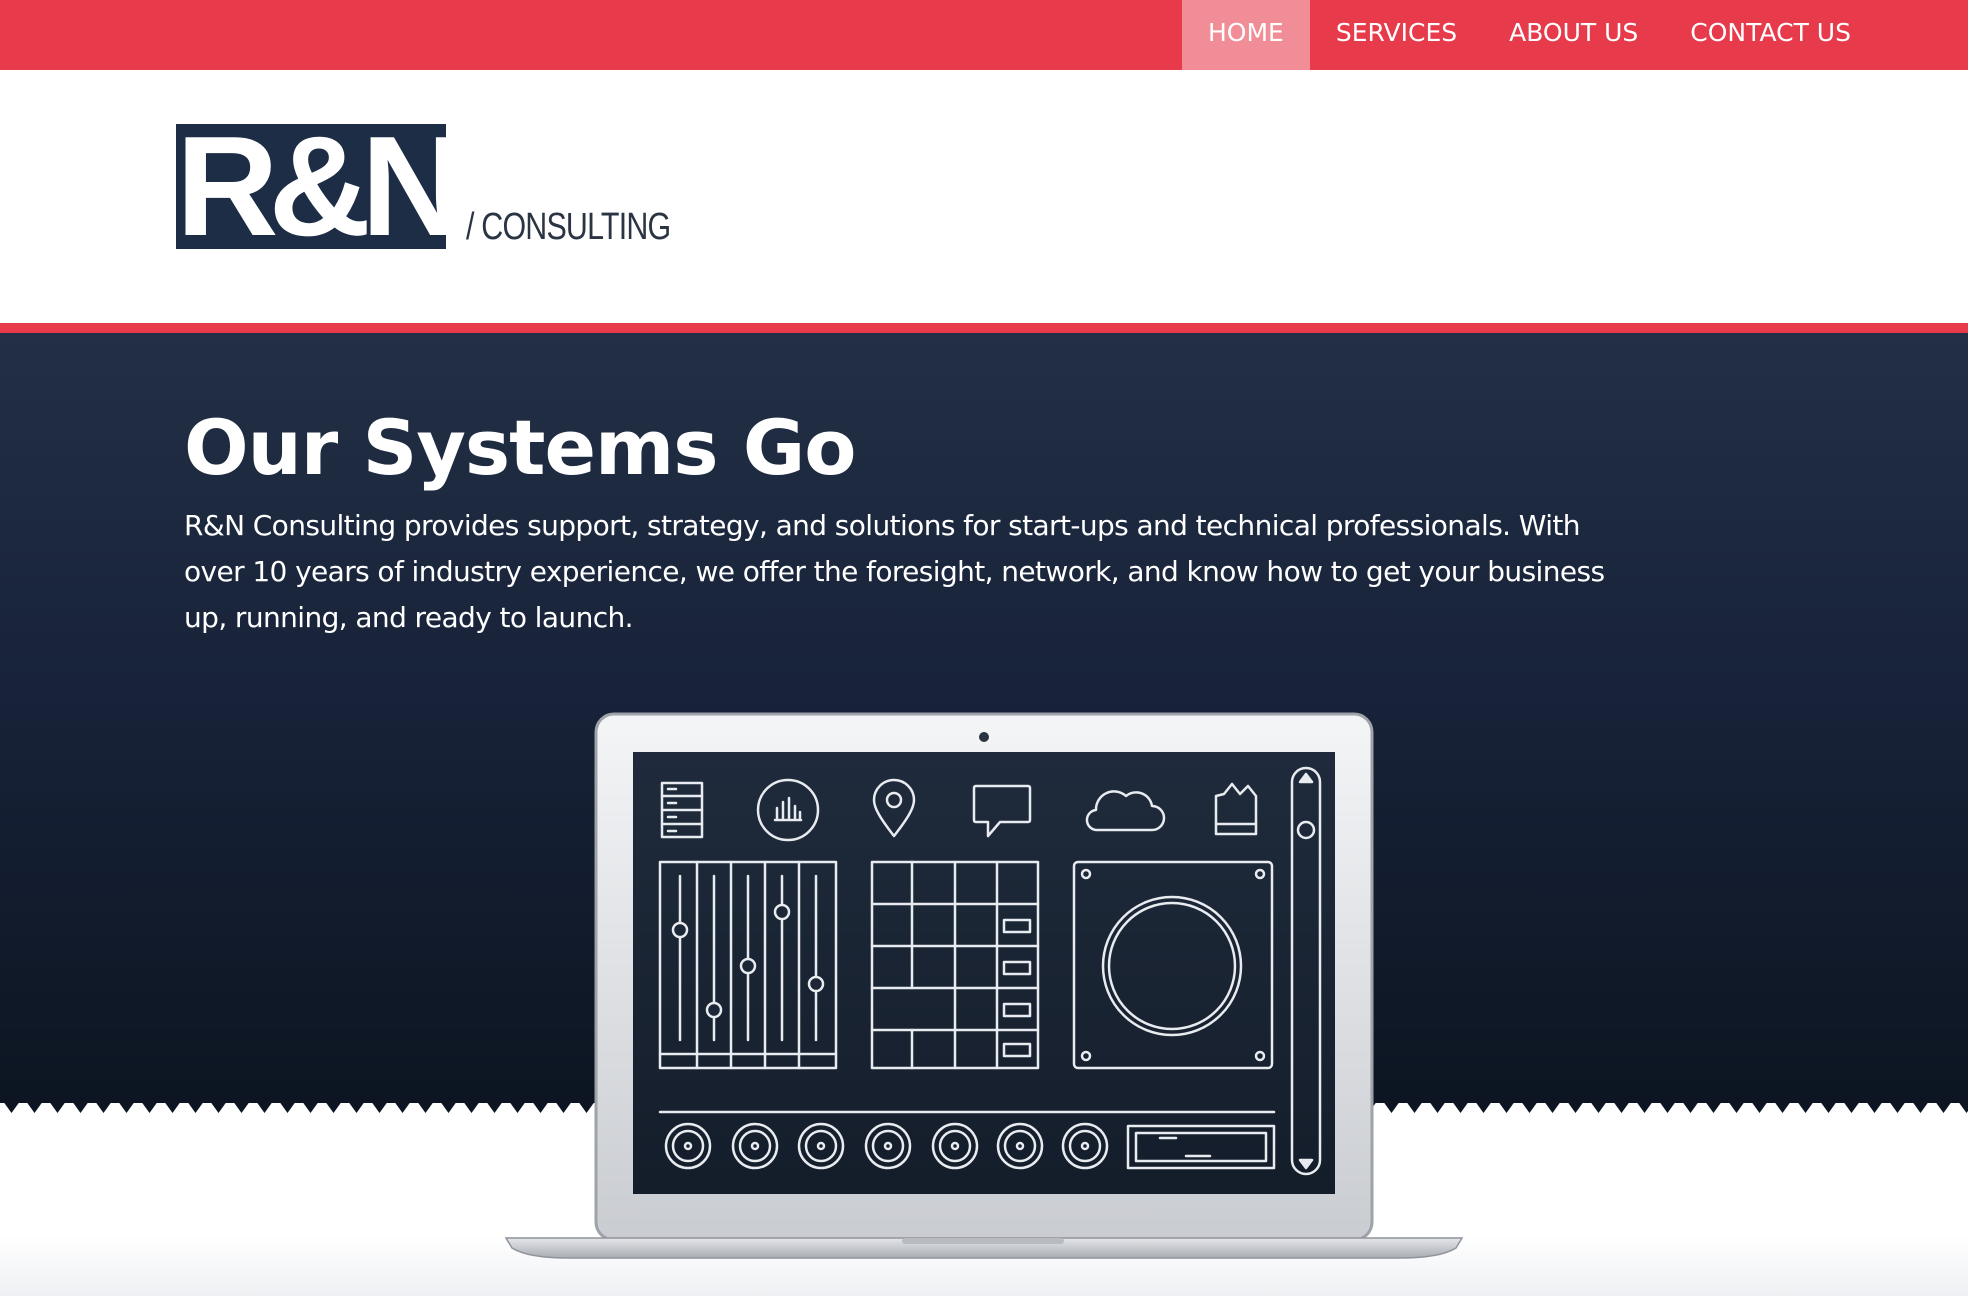 This screenshot has width=1968, height=1296. What do you see at coordinates (983, 1241) in the screenshot?
I see `laptop-notch` at bounding box center [983, 1241].